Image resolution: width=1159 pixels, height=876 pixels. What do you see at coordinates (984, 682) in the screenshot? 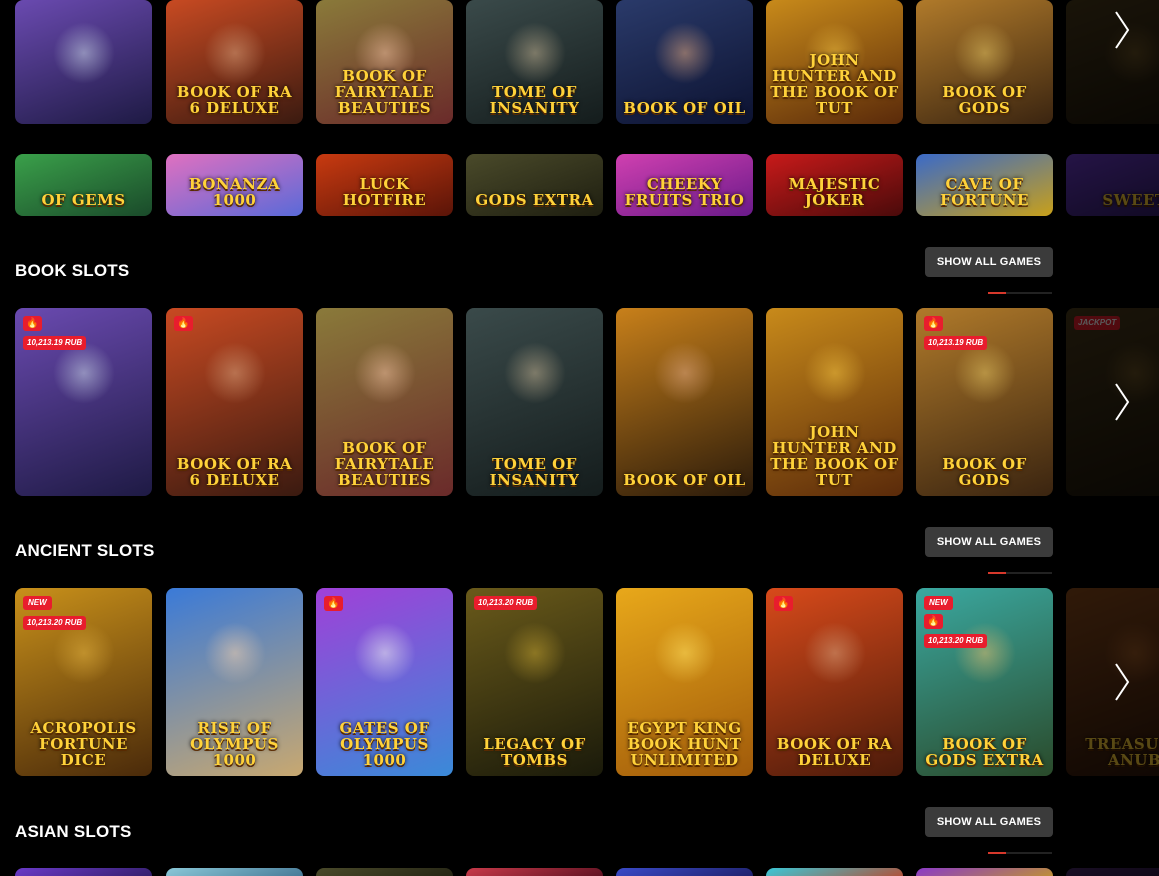
I see `game-tile: Book of Gods Extra NEW 🔥 10,213.20 RUB` at bounding box center [984, 682].